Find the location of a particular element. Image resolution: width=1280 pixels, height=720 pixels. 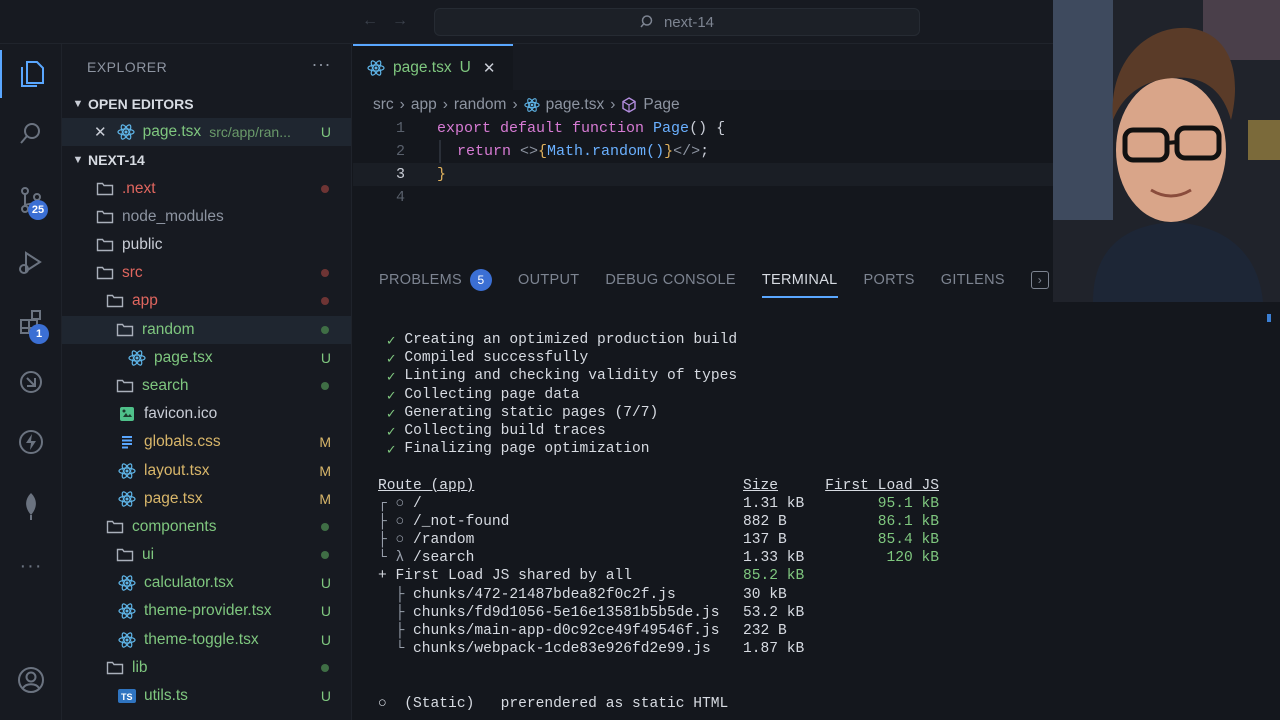

tree-item-node-modules: node_modules is located at coordinates (206, 217).